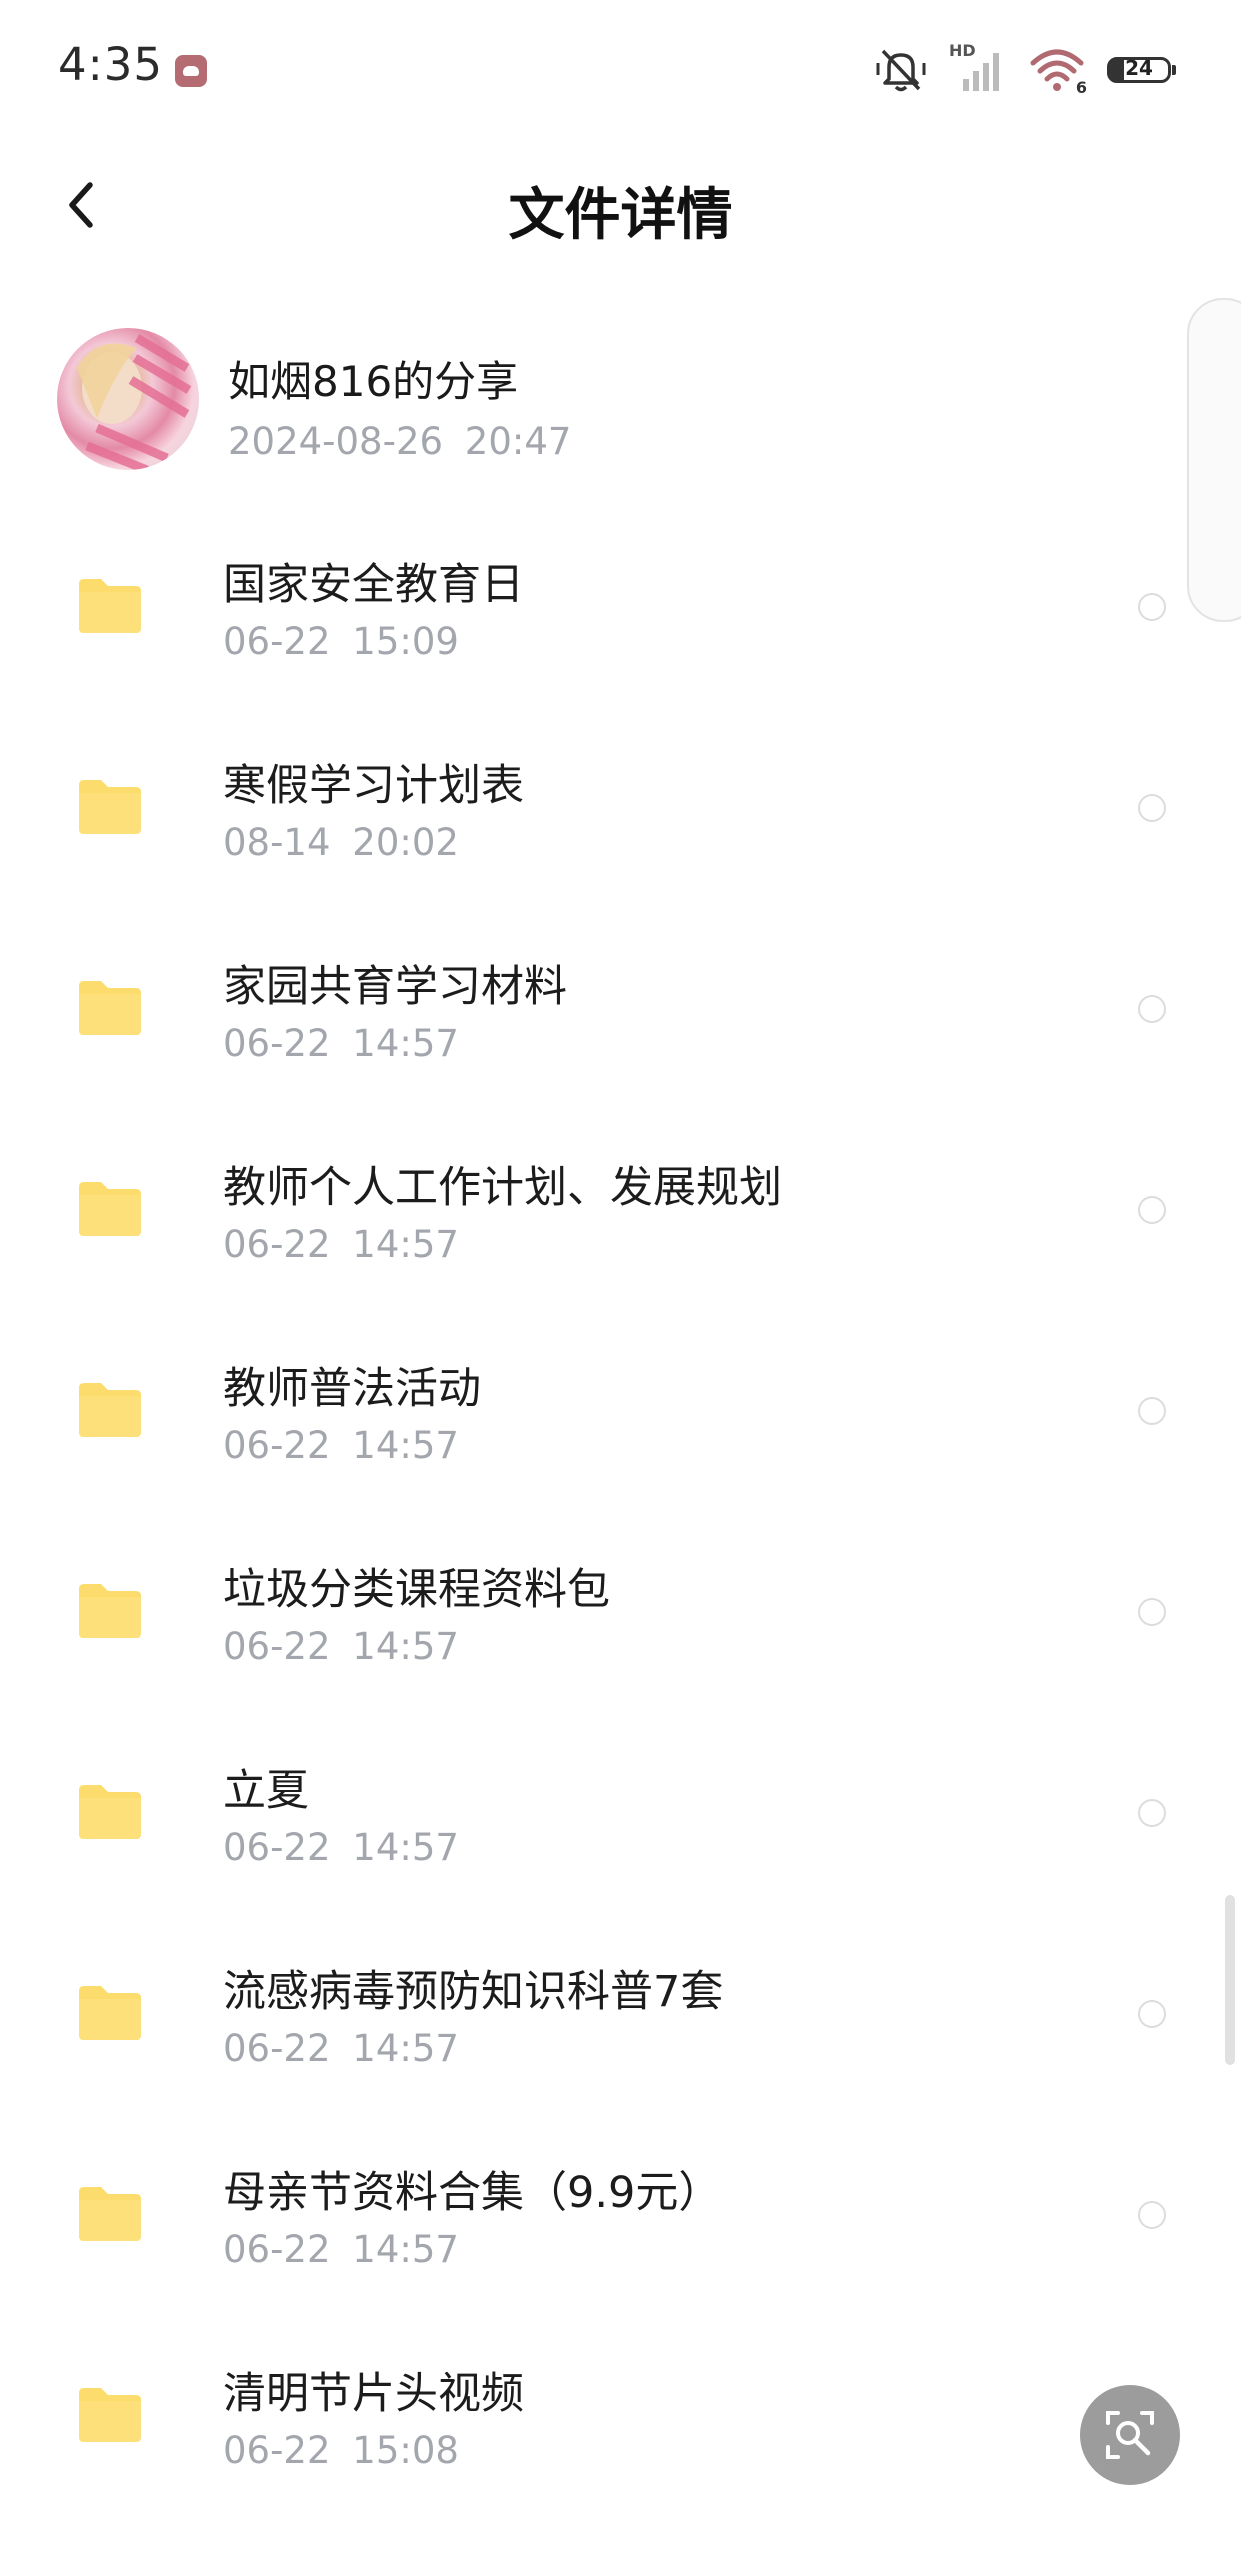 The height and width of the screenshot is (2560, 1241). What do you see at coordinates (341, 2450) in the screenshot?
I see `file-date: 06-22 15:08` at bounding box center [341, 2450].